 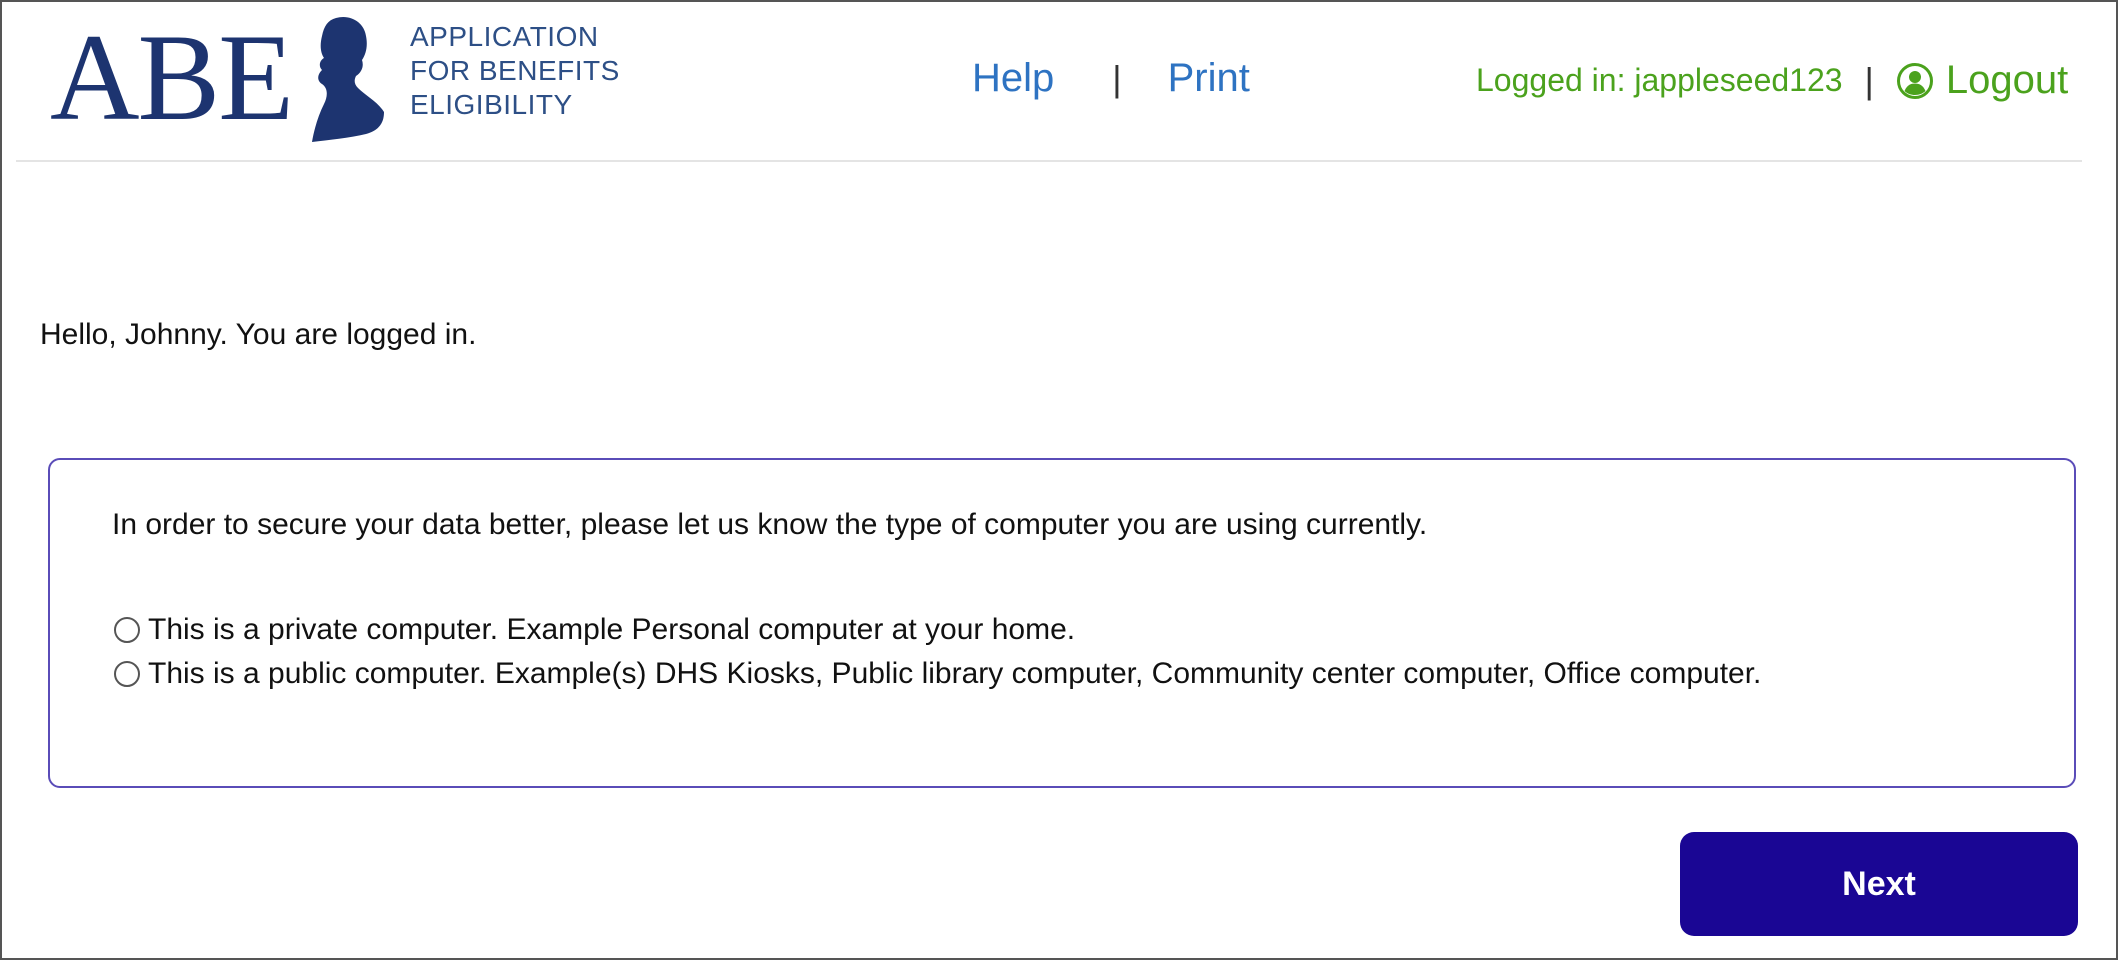 I want to click on logo-line-3: ELIGIBILITY, so click(x=491, y=104).